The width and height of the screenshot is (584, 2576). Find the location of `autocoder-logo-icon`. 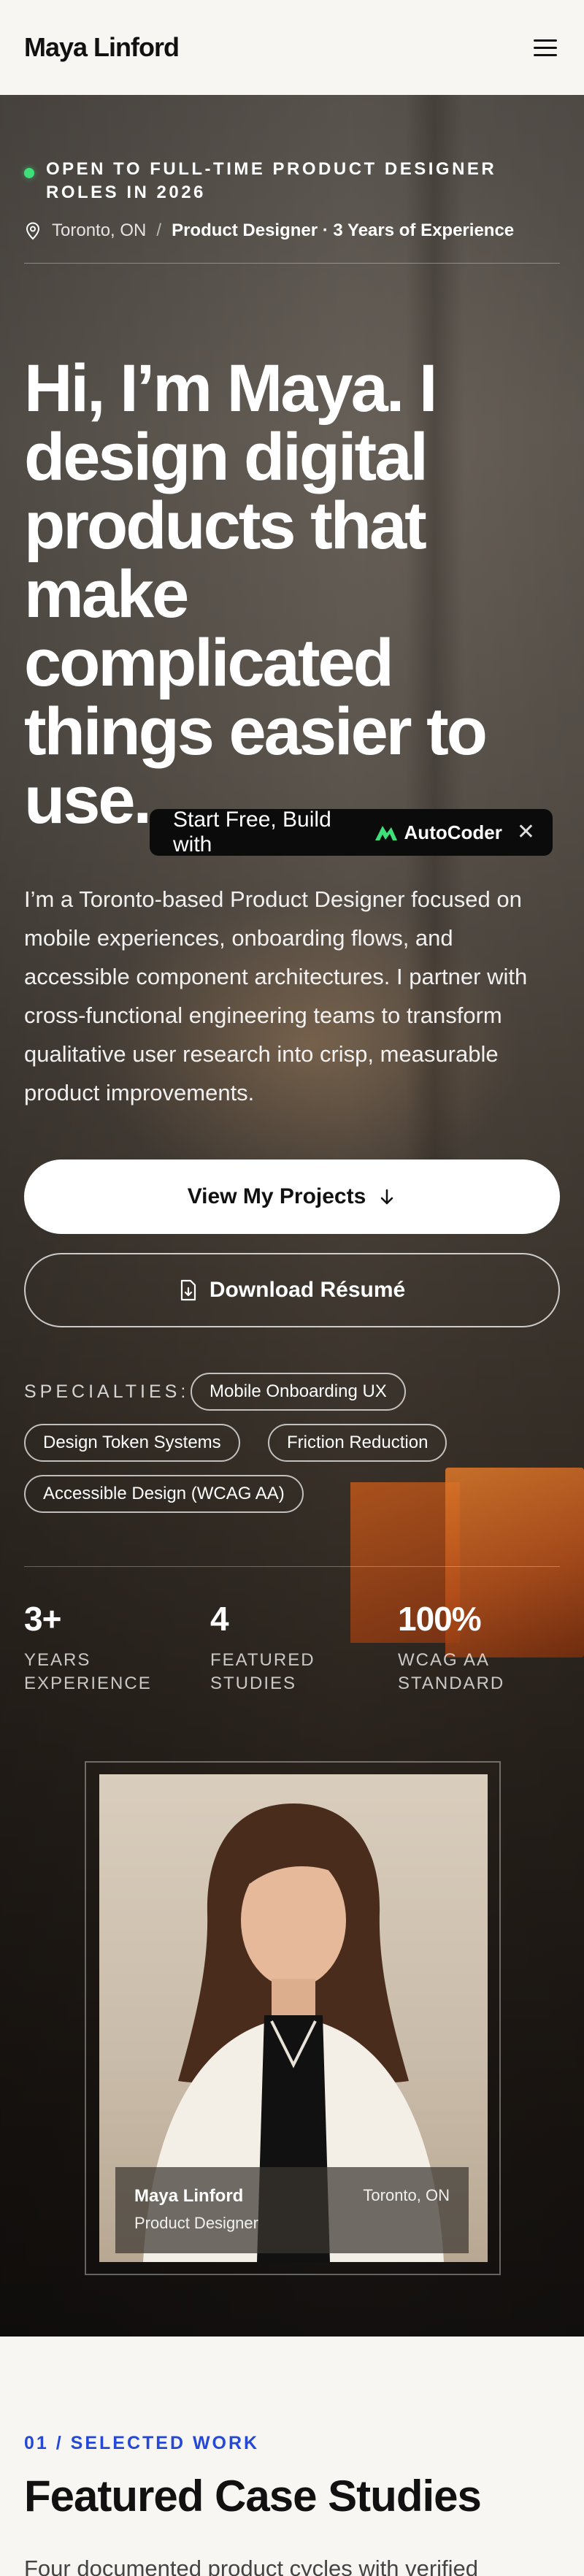

autocoder-logo-icon is located at coordinates (385, 833).